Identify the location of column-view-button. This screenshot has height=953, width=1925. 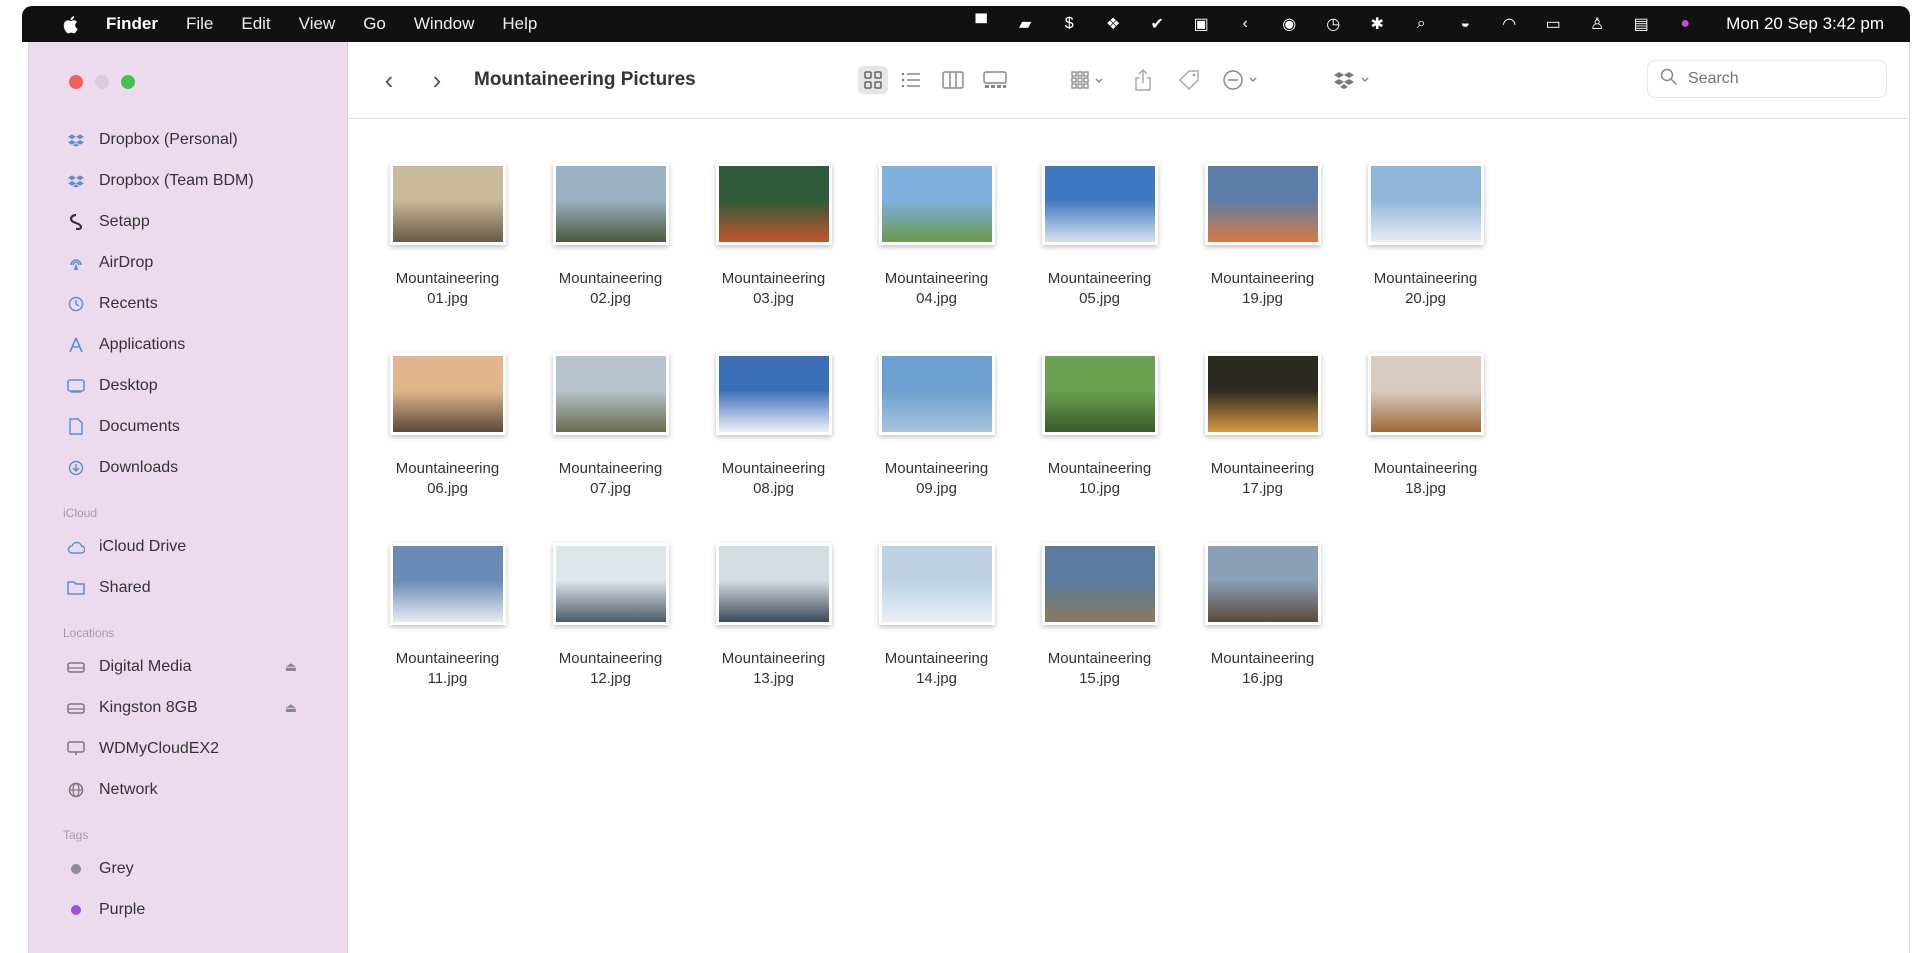
(953, 80).